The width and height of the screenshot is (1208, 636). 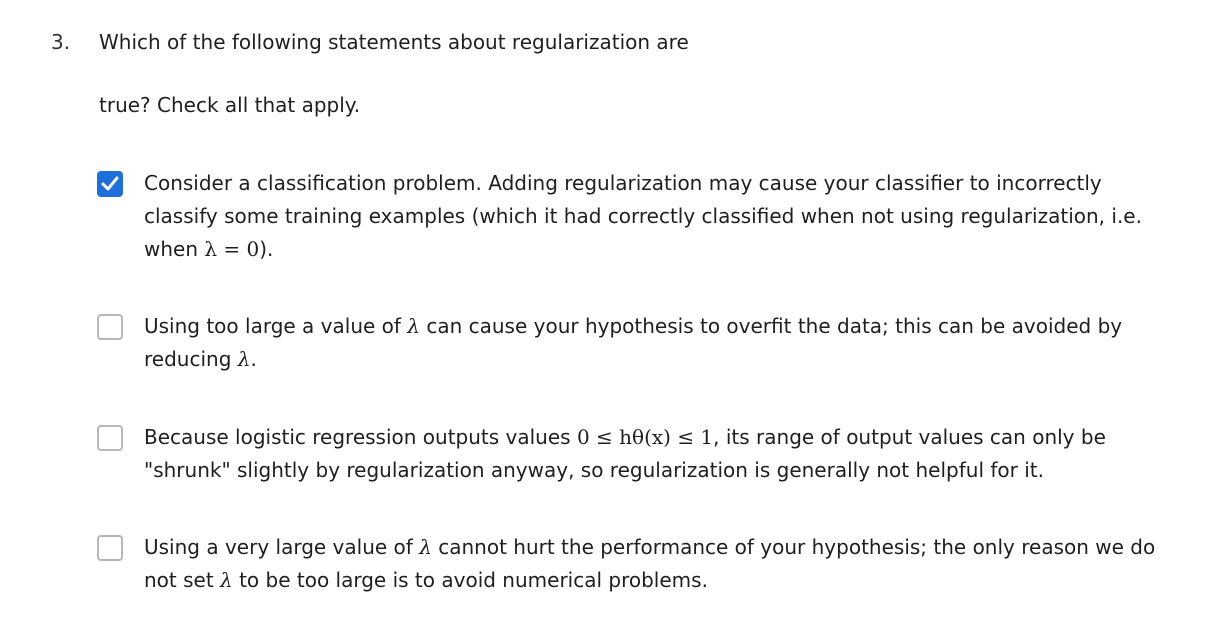 What do you see at coordinates (232, 249) in the screenshot?
I see `math-expression: λ = 0` at bounding box center [232, 249].